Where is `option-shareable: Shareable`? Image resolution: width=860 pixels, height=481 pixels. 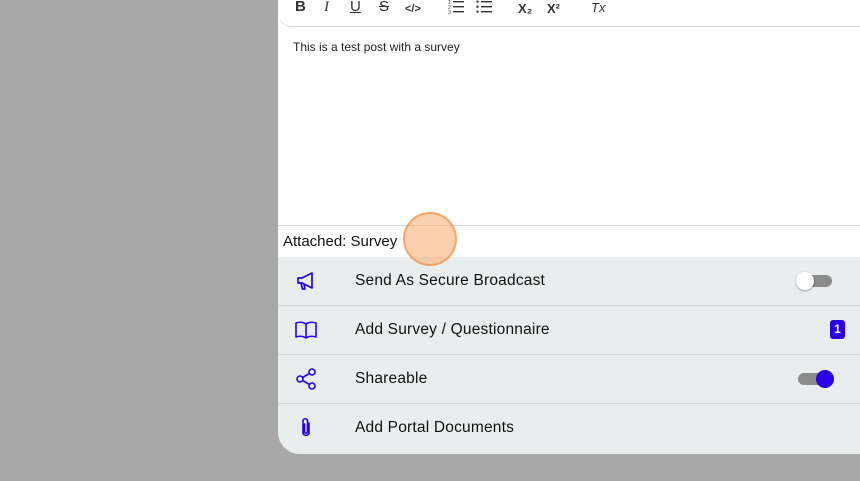
option-shareable: Shareable is located at coordinates (569, 379).